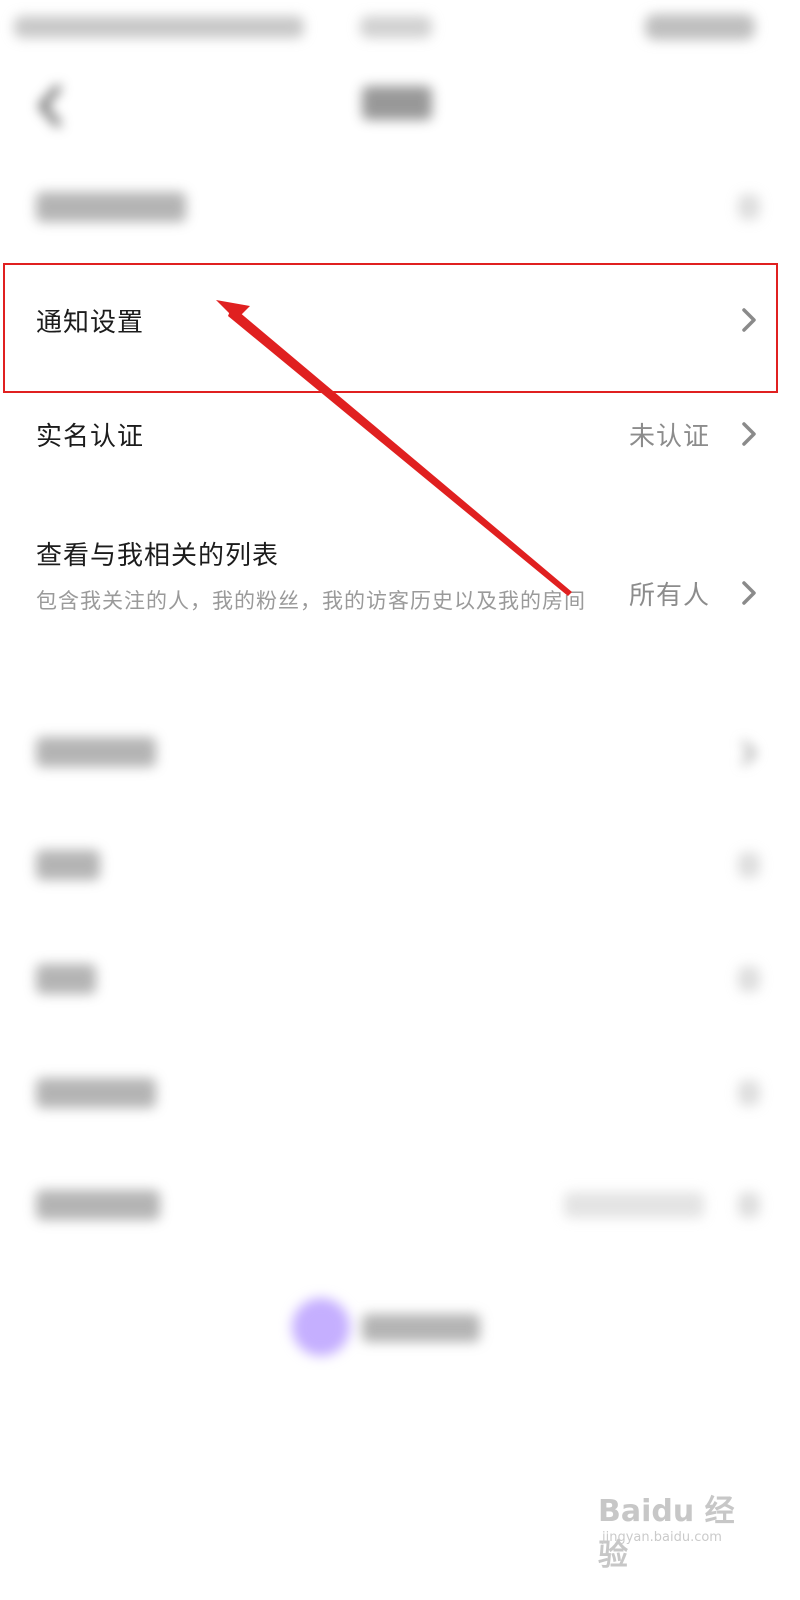 This screenshot has height=1600, width=800. Describe the element at coordinates (90, 437) in the screenshot. I see `row-label: 实名认证` at that location.